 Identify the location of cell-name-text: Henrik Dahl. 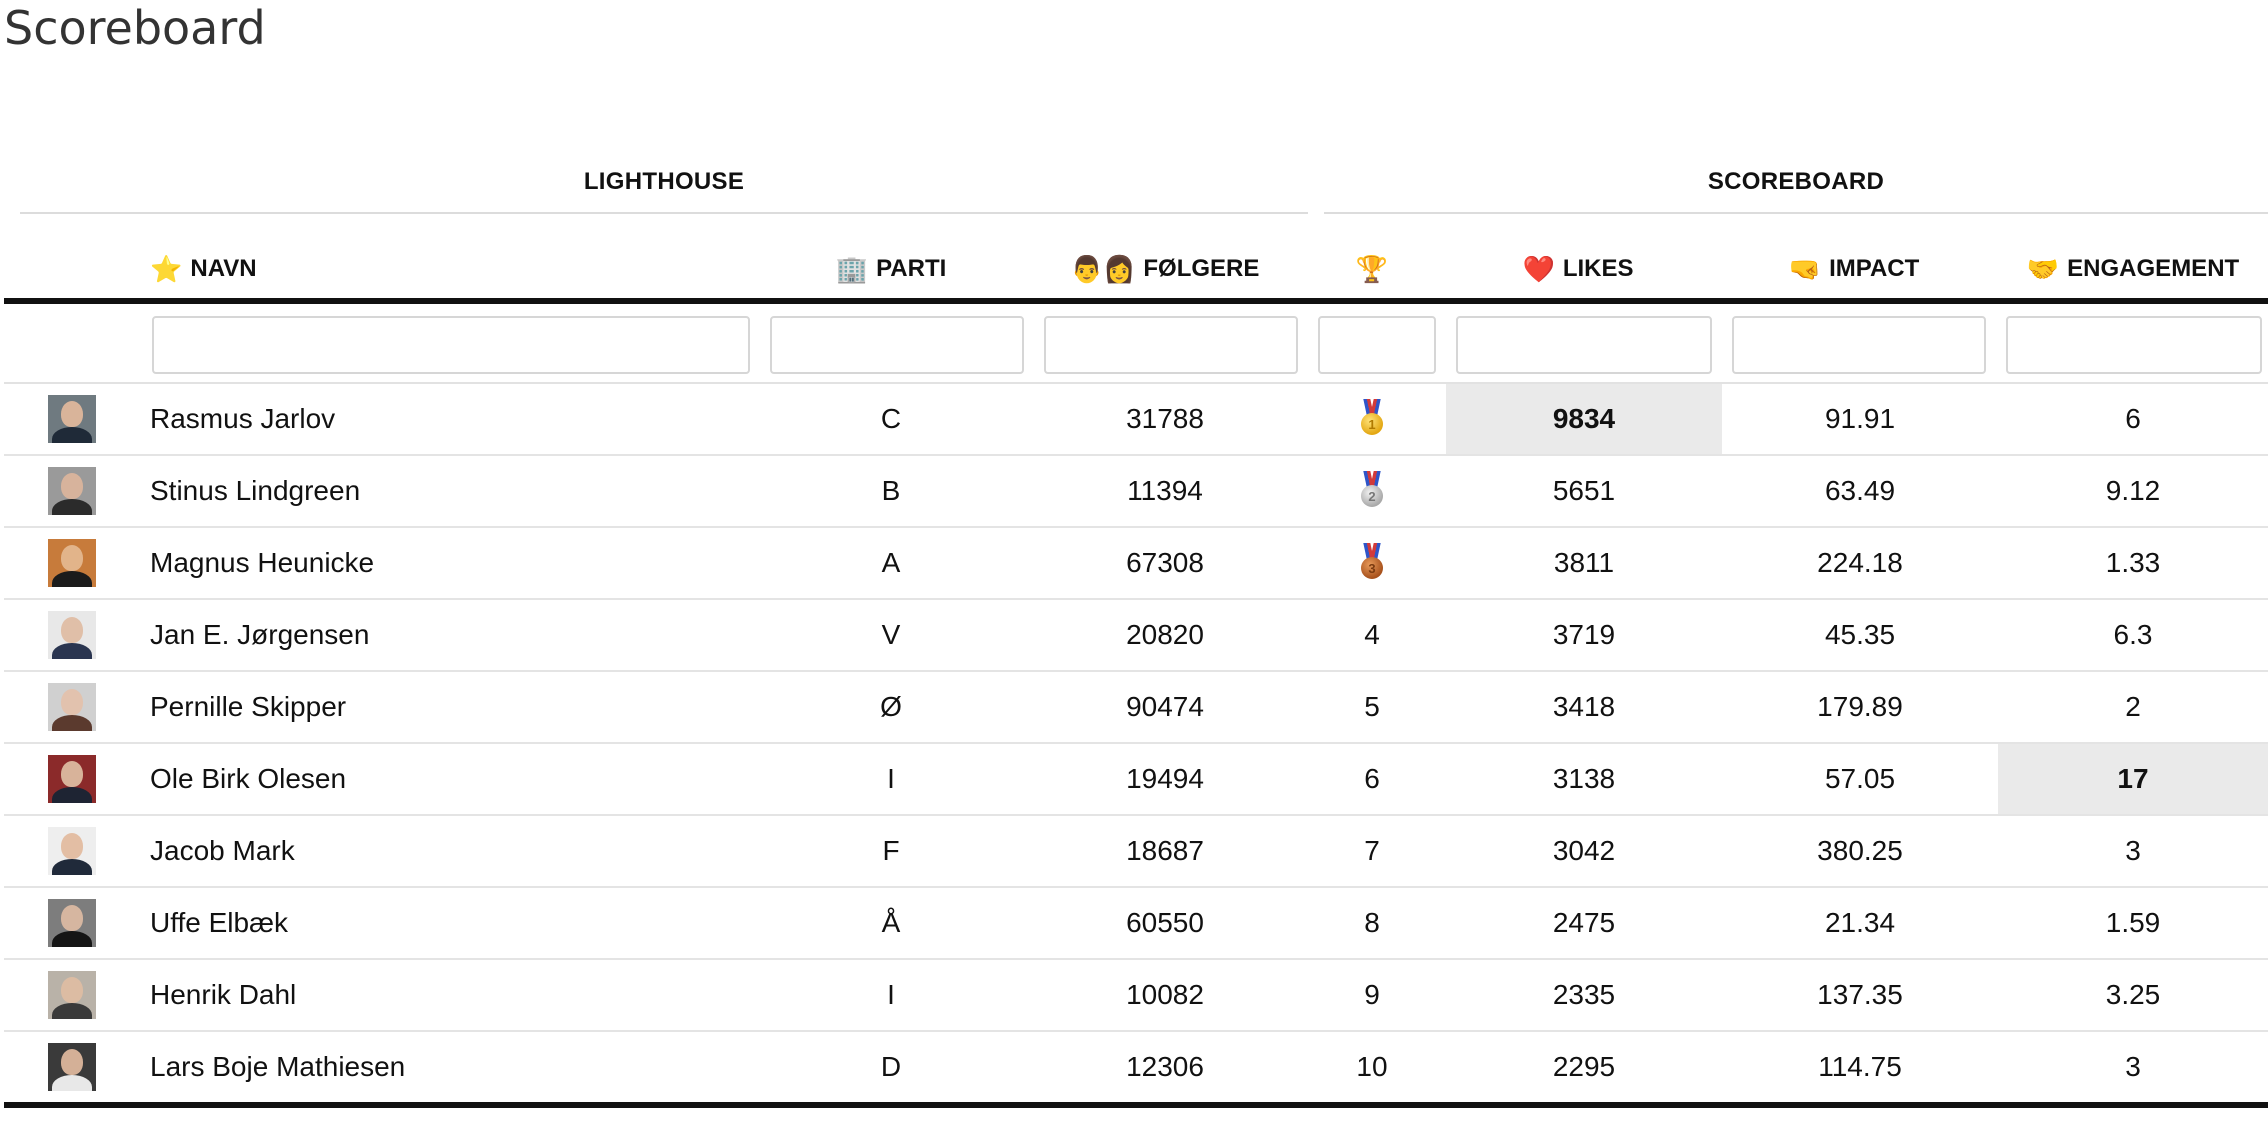
(223, 994).